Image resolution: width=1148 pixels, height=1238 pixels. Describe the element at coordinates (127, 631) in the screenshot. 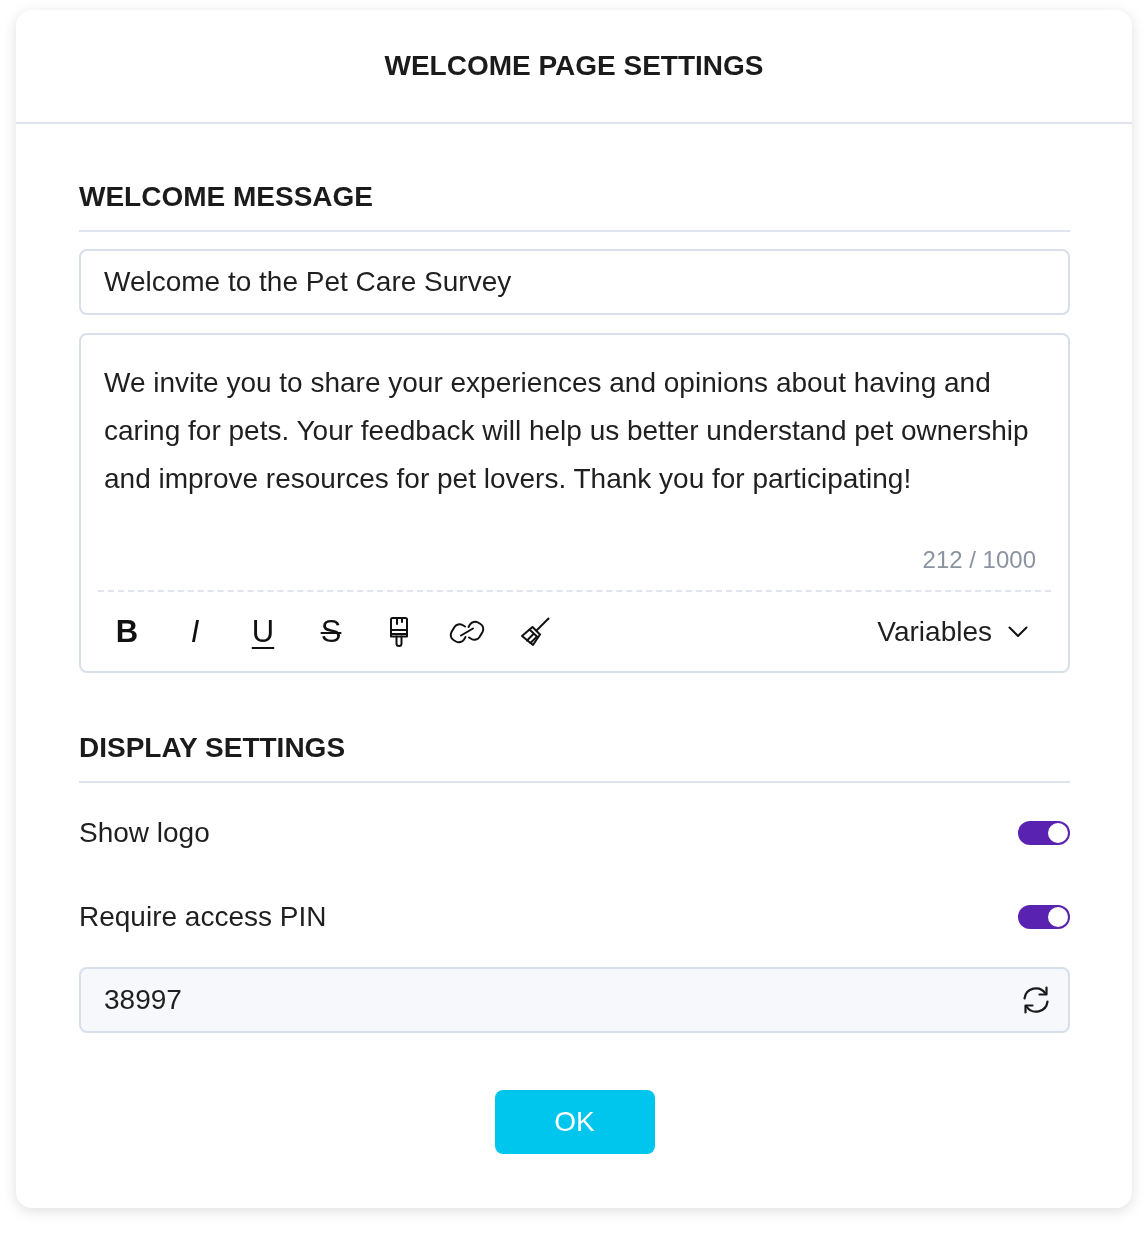

I see `bold-button: B` at that location.